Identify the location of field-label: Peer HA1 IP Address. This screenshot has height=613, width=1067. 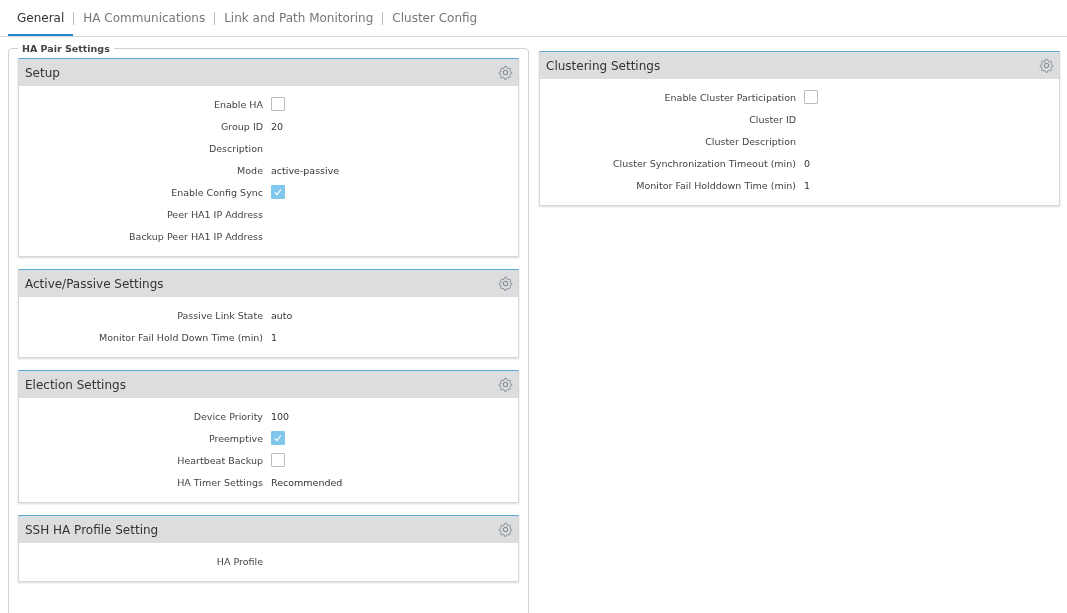
(214, 214).